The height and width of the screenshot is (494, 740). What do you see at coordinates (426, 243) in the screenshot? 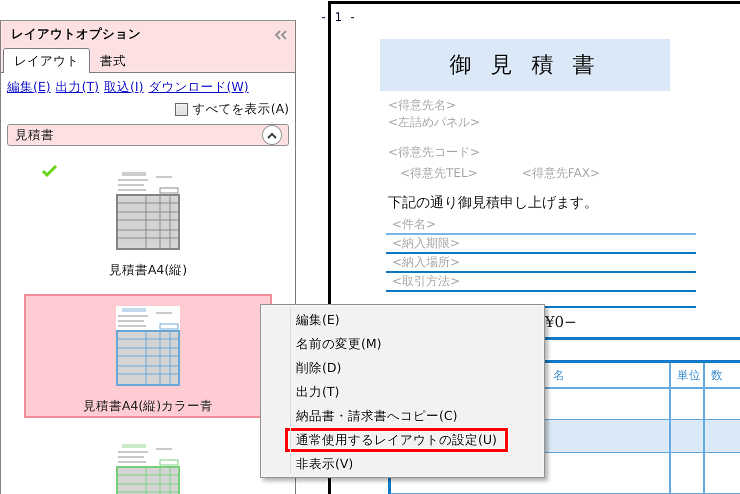
I see `placeholder-text: <納入期限>` at bounding box center [426, 243].